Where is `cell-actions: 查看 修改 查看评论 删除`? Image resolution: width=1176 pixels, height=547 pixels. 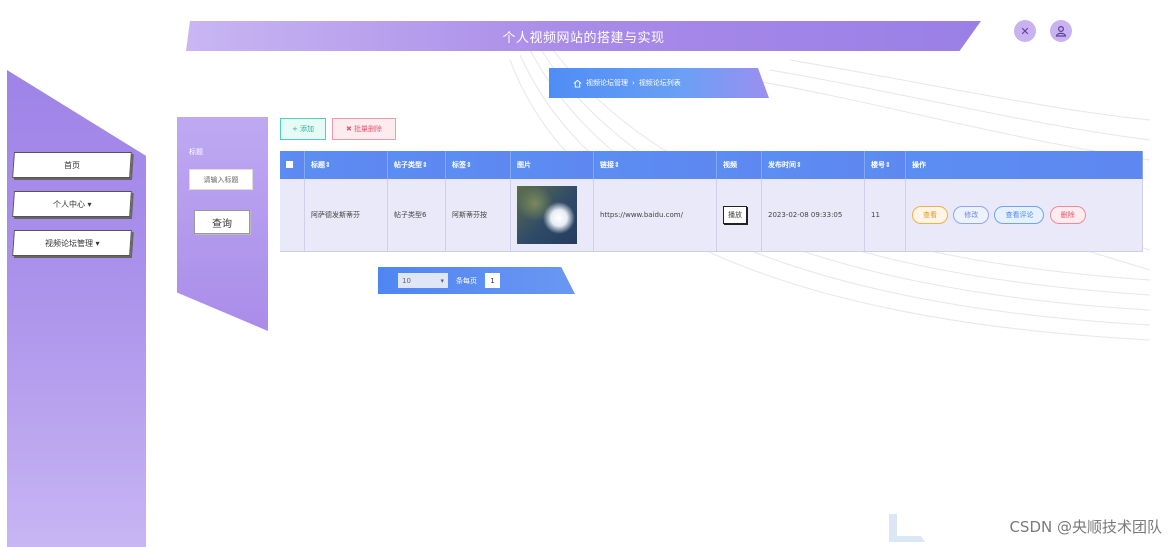 cell-actions: 查看 修改 查看评论 删除 is located at coordinates (1024, 215).